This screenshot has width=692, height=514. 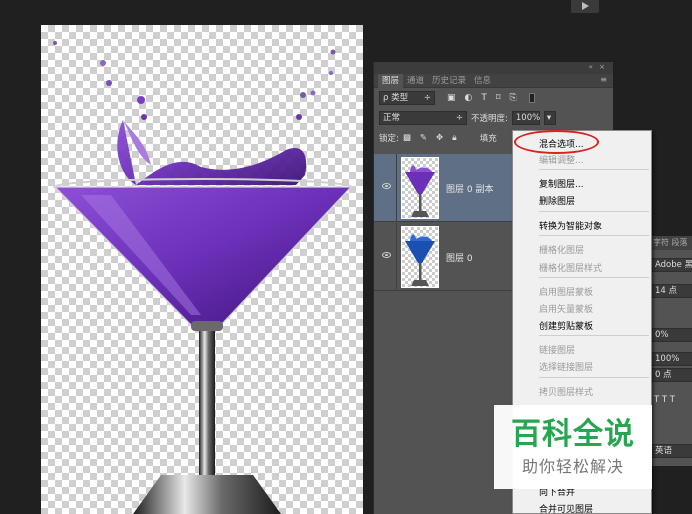 What do you see at coordinates (669, 351) in the screenshot?
I see `character-panel: 字符 段落 Adobe 黑体 14 点 0% 100% 0 点 T T T 英语` at bounding box center [669, 351].